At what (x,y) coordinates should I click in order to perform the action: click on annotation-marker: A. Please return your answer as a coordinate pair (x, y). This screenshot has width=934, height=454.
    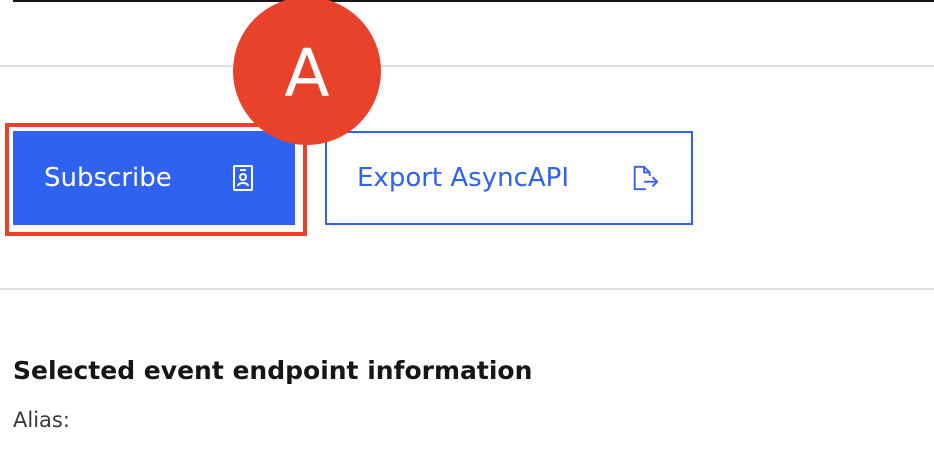
    Looking at the image, I should click on (307, 72).